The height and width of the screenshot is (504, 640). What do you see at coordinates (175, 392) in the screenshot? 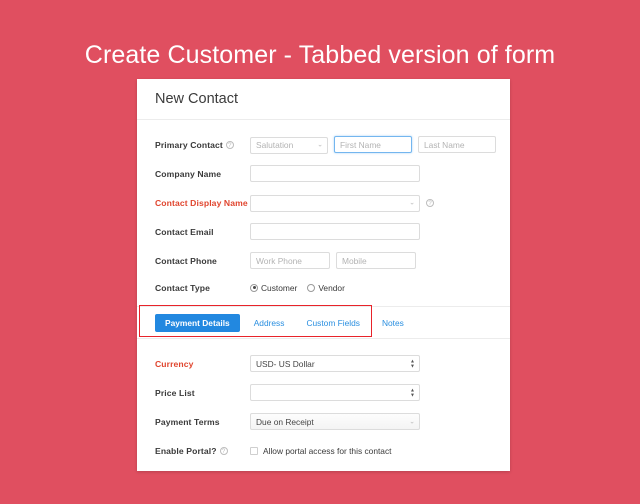
I see `label-price-list-text: Price List` at bounding box center [175, 392].